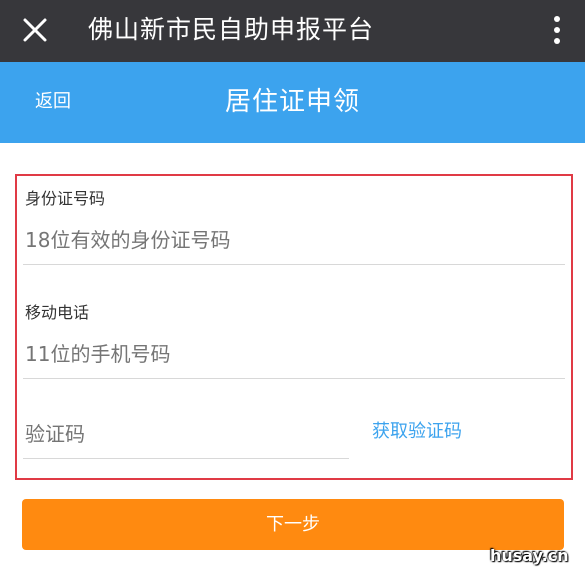 The height and width of the screenshot is (571, 585). I want to click on window-title: 佛山新市民自助申报平台, so click(231, 29).